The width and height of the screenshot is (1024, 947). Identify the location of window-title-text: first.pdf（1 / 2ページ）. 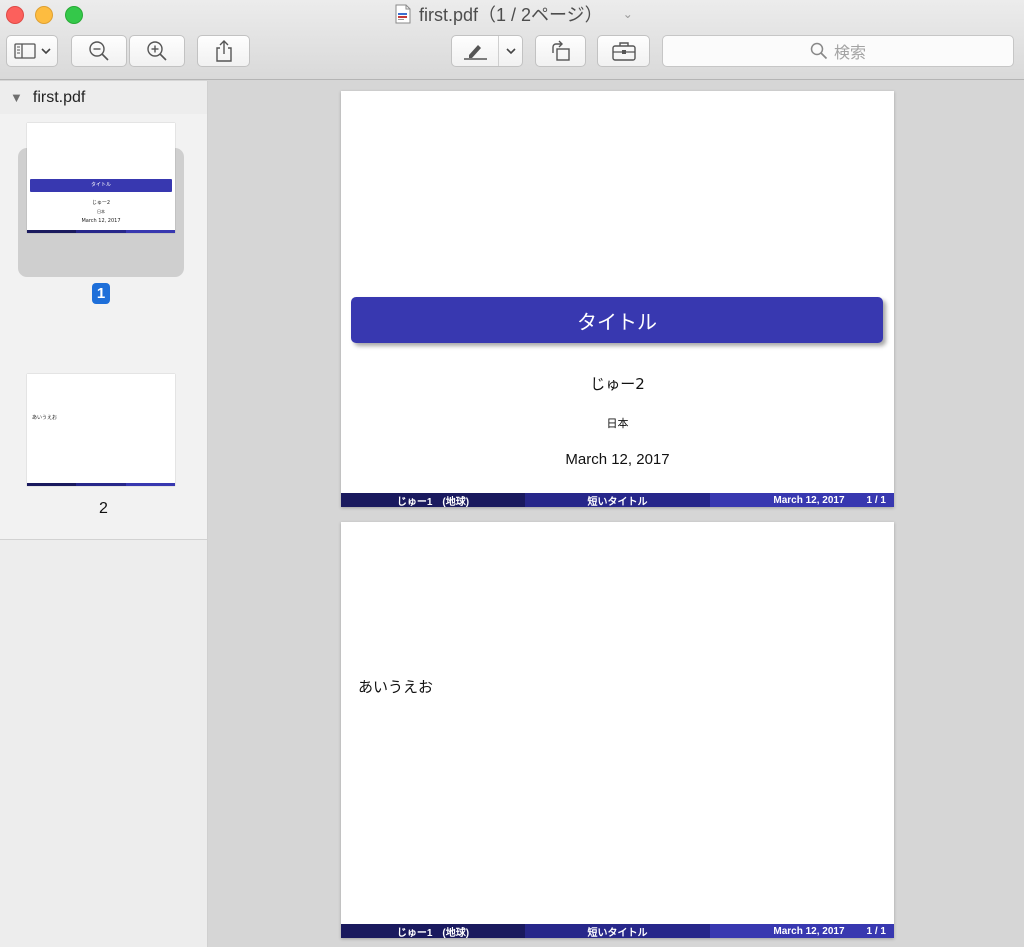
(511, 15).